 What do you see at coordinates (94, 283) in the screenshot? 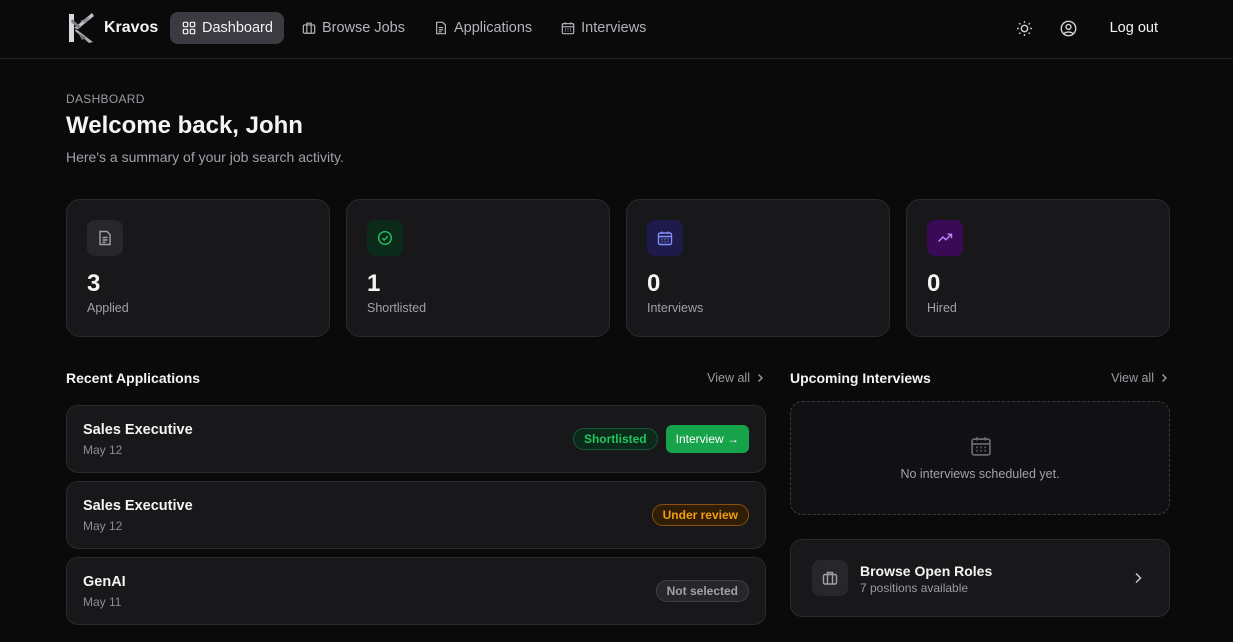
I see `stat-value: 3` at bounding box center [94, 283].